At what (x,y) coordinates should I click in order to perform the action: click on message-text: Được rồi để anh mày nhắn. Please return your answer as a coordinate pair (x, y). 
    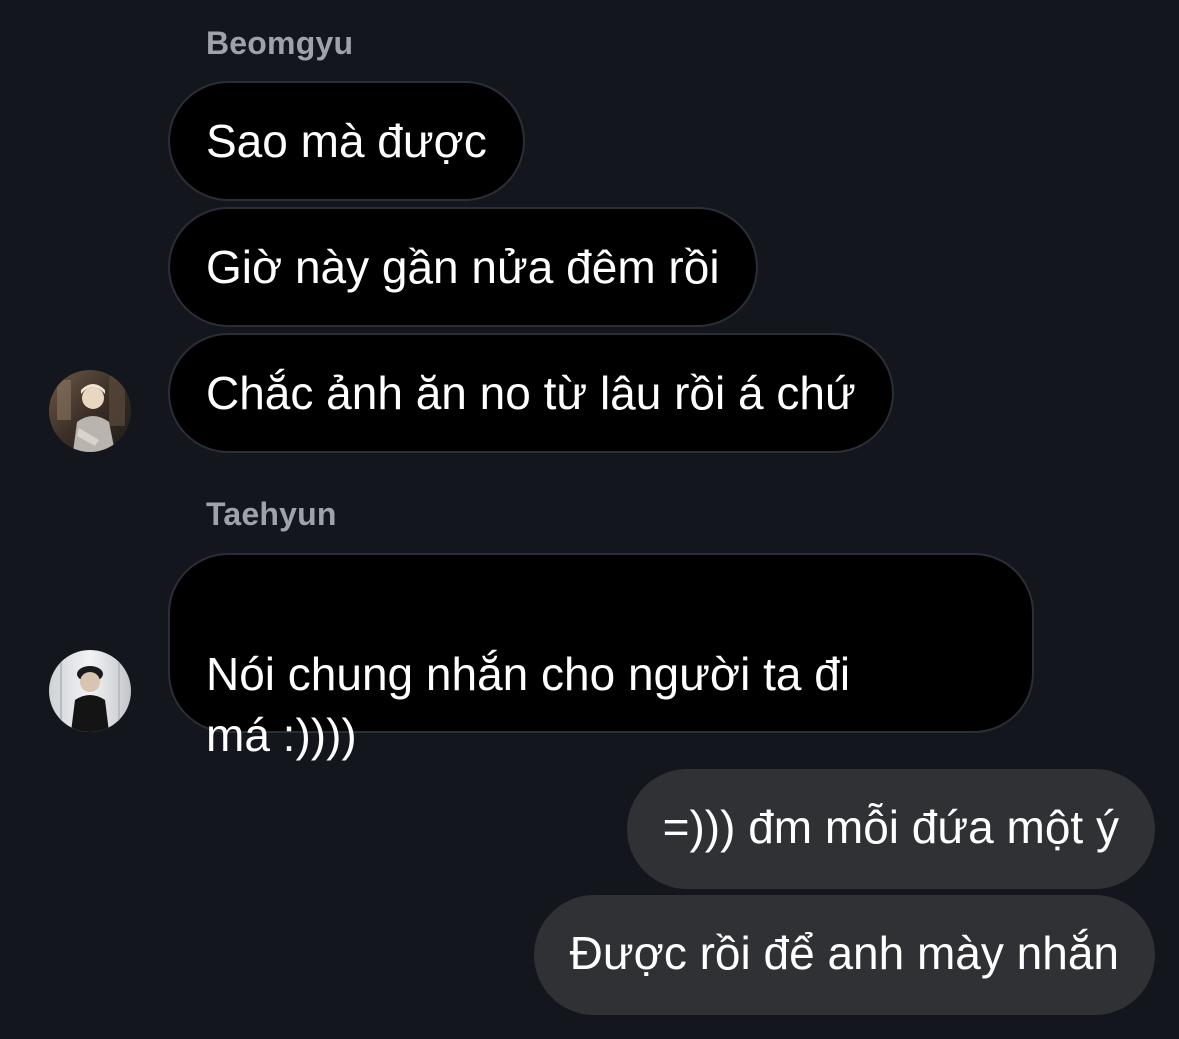
    Looking at the image, I should click on (844, 953).